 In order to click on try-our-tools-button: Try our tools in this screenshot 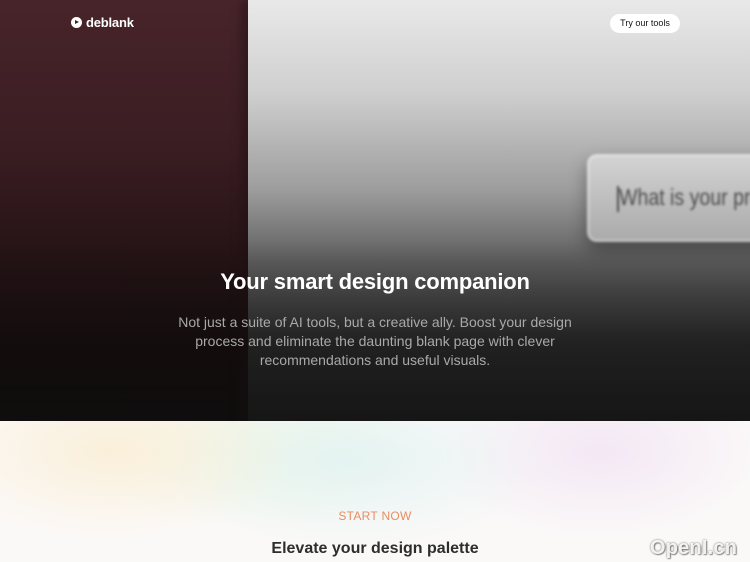, I will do `click(645, 23)`.